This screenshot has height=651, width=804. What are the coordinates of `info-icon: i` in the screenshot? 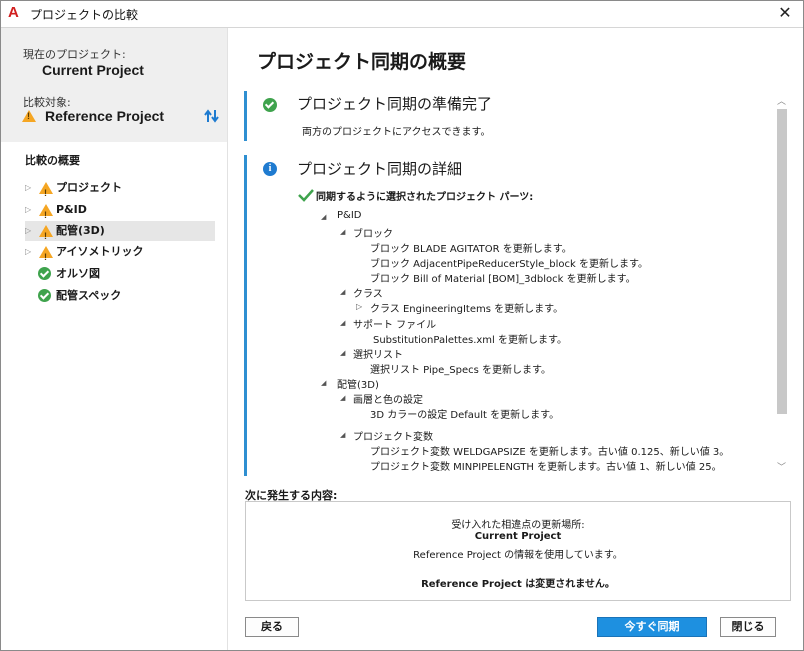 It's located at (270, 169).